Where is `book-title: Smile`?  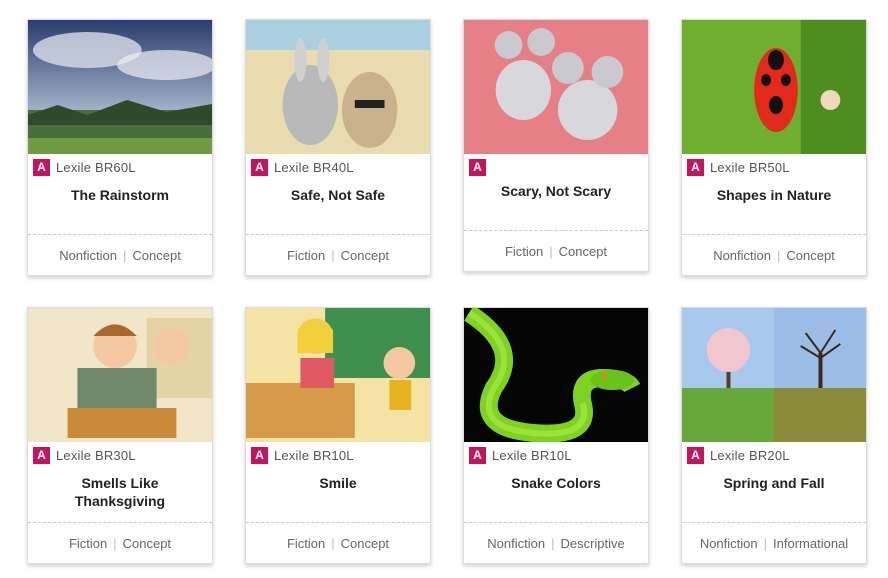
book-title: Smile is located at coordinates (338, 480).